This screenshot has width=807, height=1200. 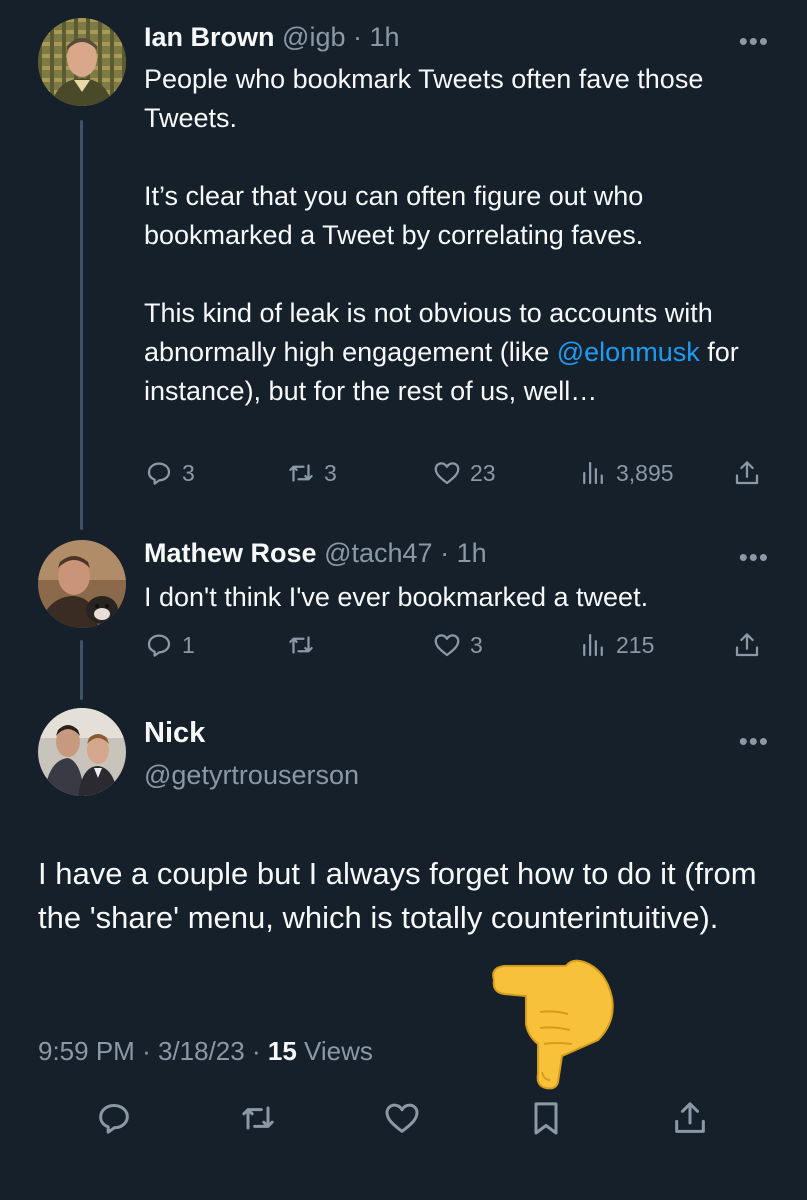 I want to click on tweet-header: Ian Brown @igb · 1h, so click(x=272, y=37).